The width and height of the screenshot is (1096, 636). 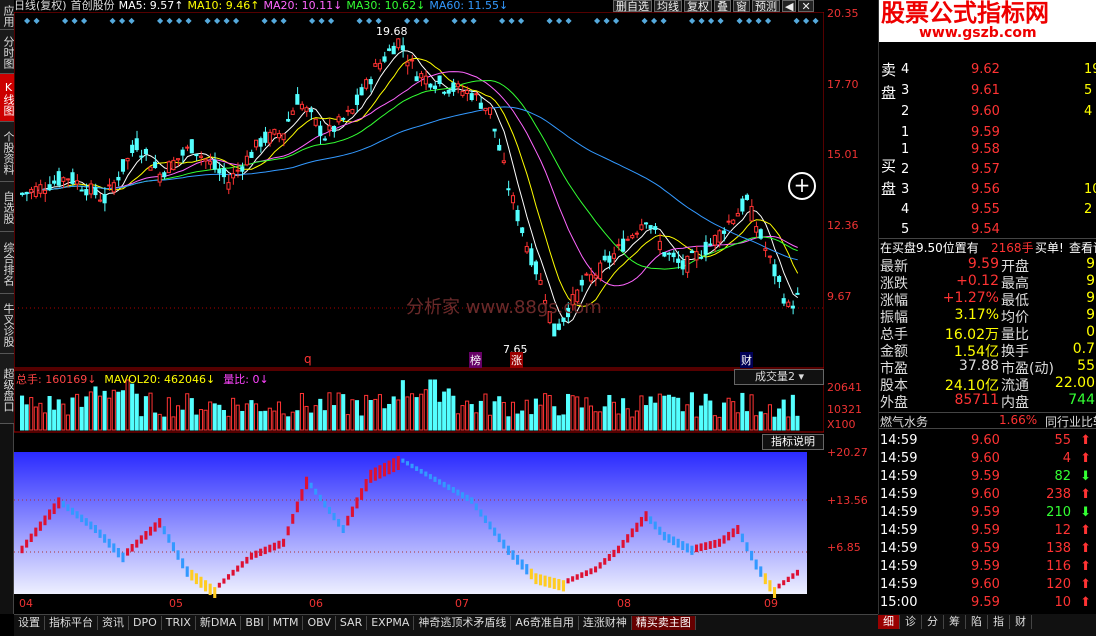 What do you see at coordinates (1090, 332) in the screenshot?
I see `stat-value: 0` at bounding box center [1090, 332].